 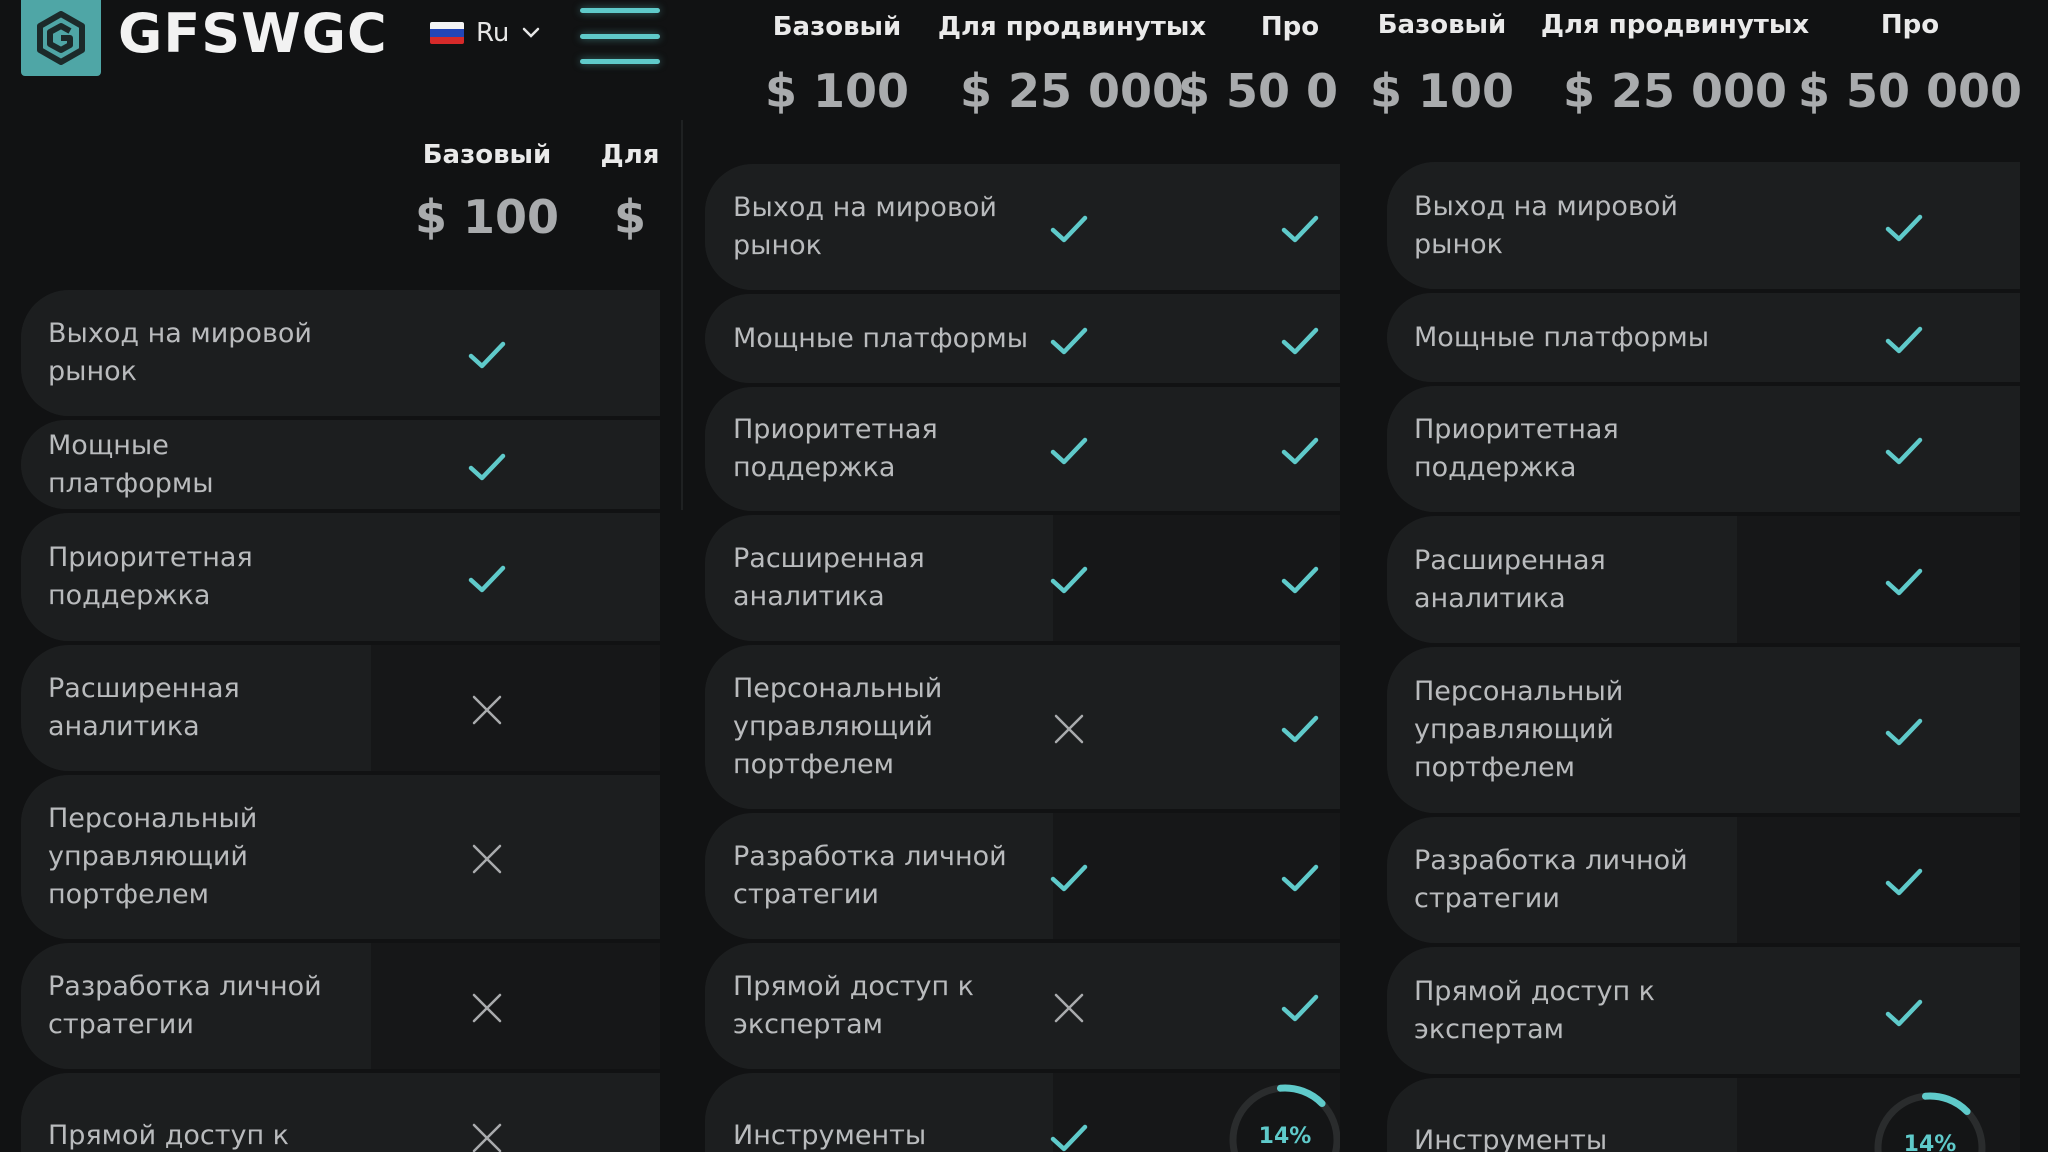 What do you see at coordinates (682, 315) in the screenshot?
I see `panel-divider` at bounding box center [682, 315].